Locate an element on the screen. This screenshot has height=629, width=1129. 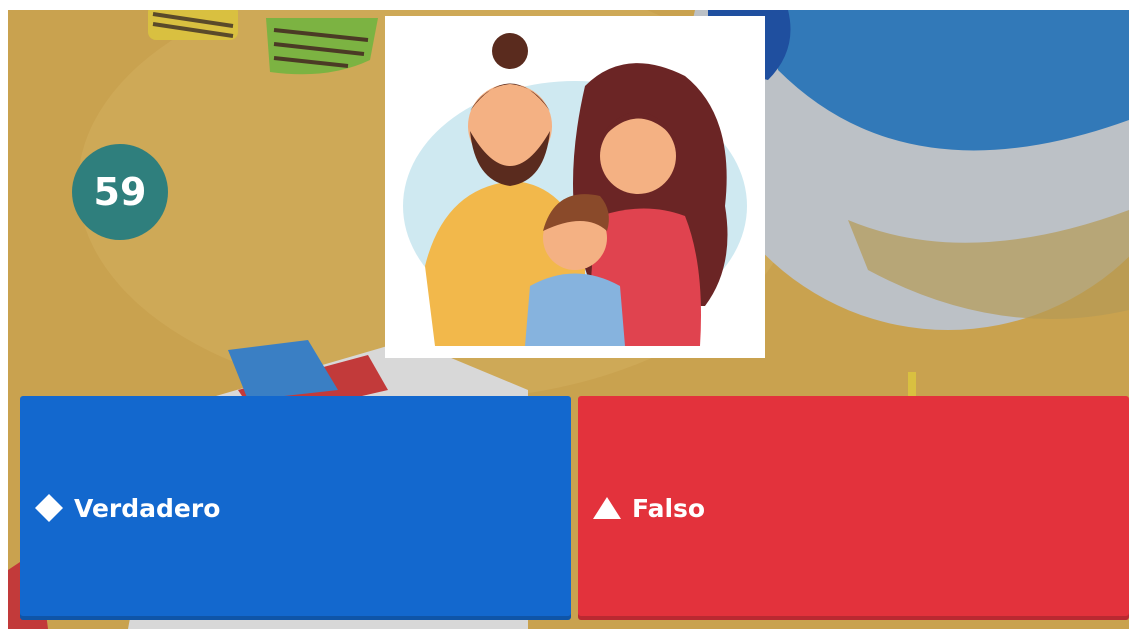
diamond-icon is located at coordinates (49, 508).